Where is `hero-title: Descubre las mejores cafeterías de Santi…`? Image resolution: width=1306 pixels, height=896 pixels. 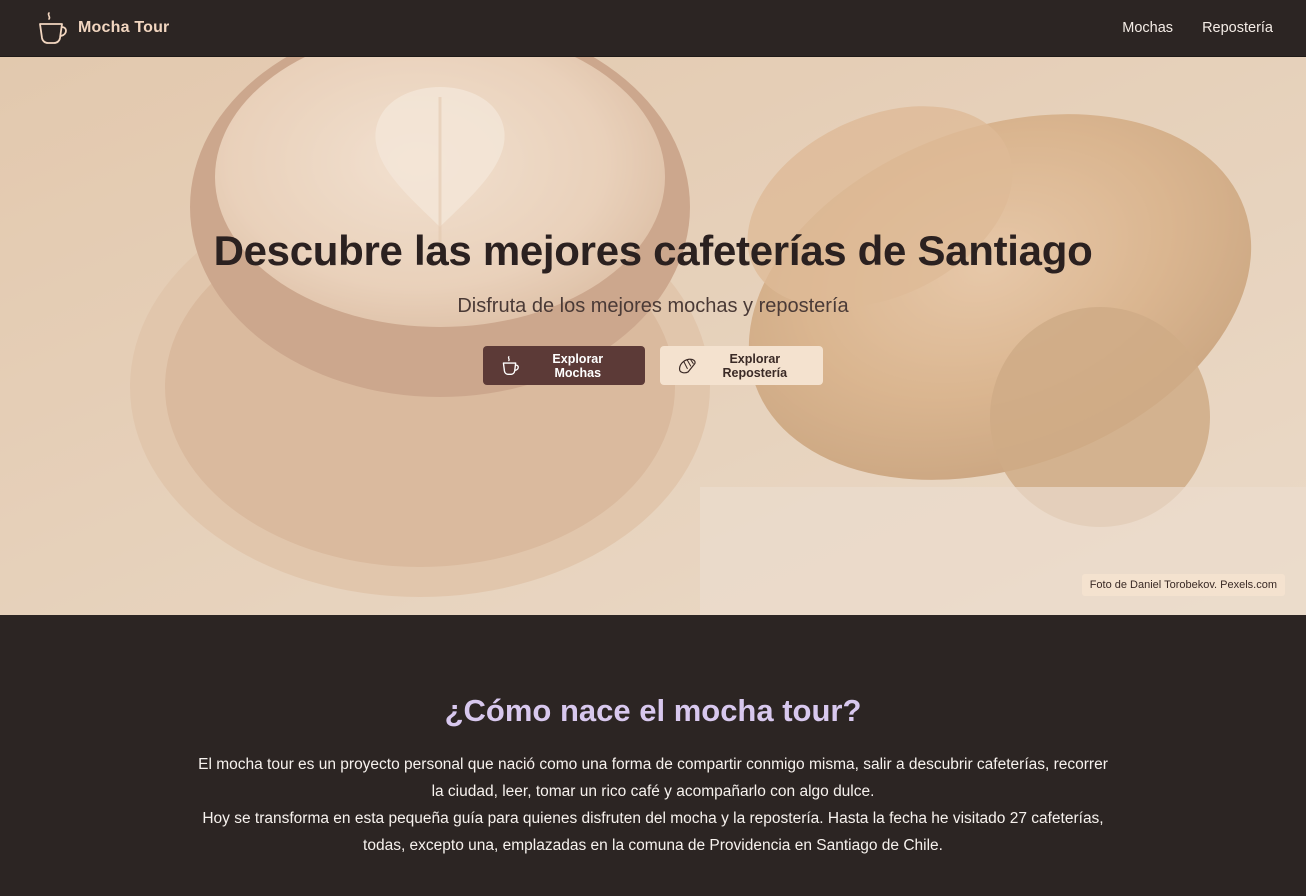 hero-title: Descubre las mejores cafeterías de Santi… is located at coordinates (653, 250).